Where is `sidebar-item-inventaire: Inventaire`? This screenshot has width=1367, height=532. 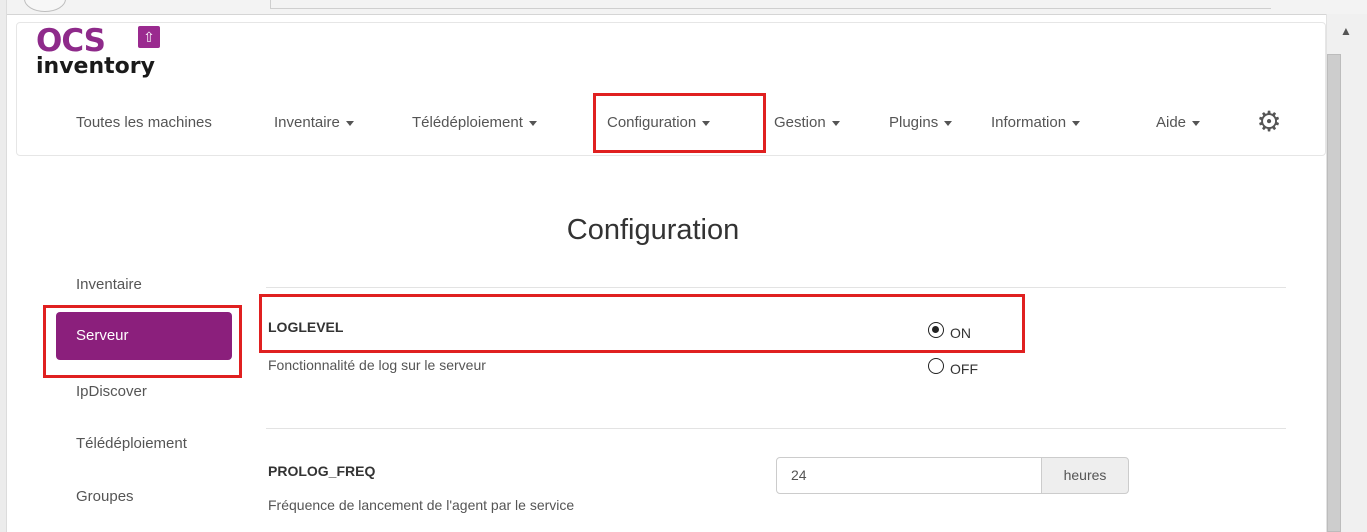
sidebar-item-inventaire: Inventaire is located at coordinates (109, 285).